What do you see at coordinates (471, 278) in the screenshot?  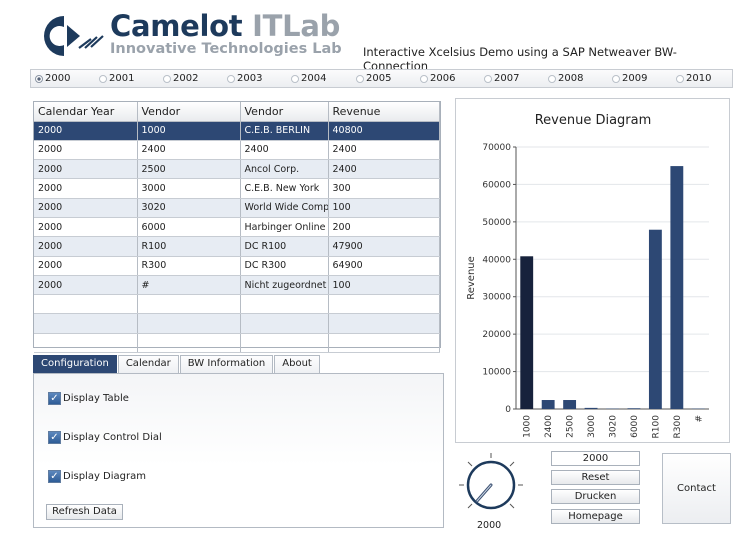 I see `y-axis-label: Revenue` at bounding box center [471, 278].